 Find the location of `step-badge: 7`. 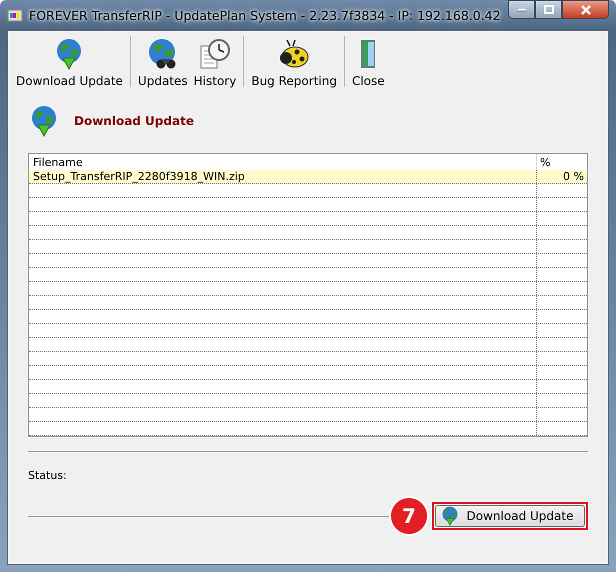

step-badge: 7 is located at coordinates (409, 516).